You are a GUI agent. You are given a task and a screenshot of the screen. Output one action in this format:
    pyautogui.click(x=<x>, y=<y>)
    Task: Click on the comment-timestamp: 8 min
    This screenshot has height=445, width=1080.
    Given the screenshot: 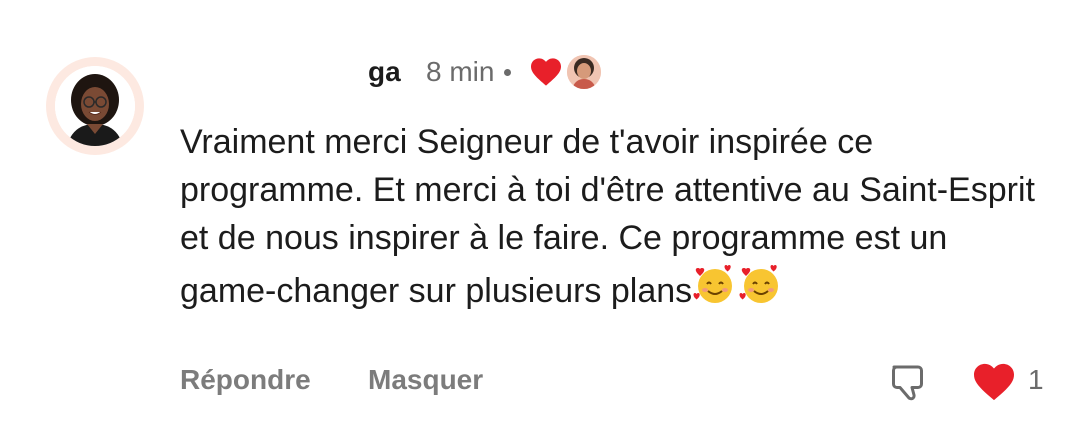 What is the action you would take?
    pyautogui.click(x=460, y=71)
    